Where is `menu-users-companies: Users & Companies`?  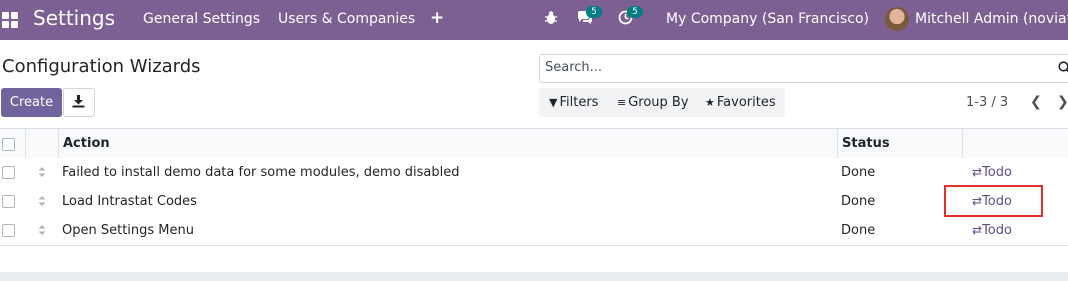
menu-users-companies: Users & Companies is located at coordinates (346, 19).